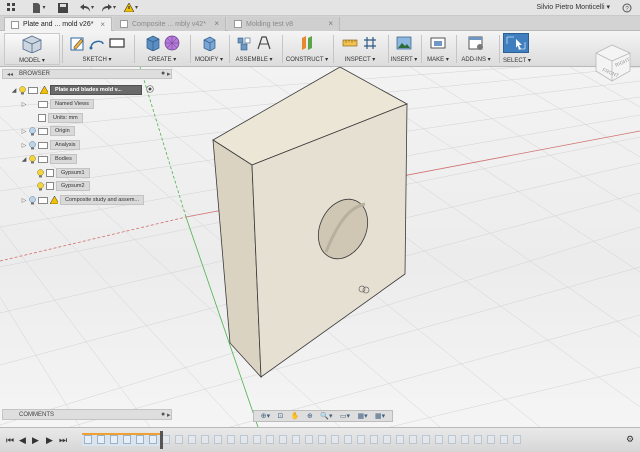  Describe the element at coordinates (162, 49) in the screenshot. I see `create-menu: CREATE ▾` at that location.